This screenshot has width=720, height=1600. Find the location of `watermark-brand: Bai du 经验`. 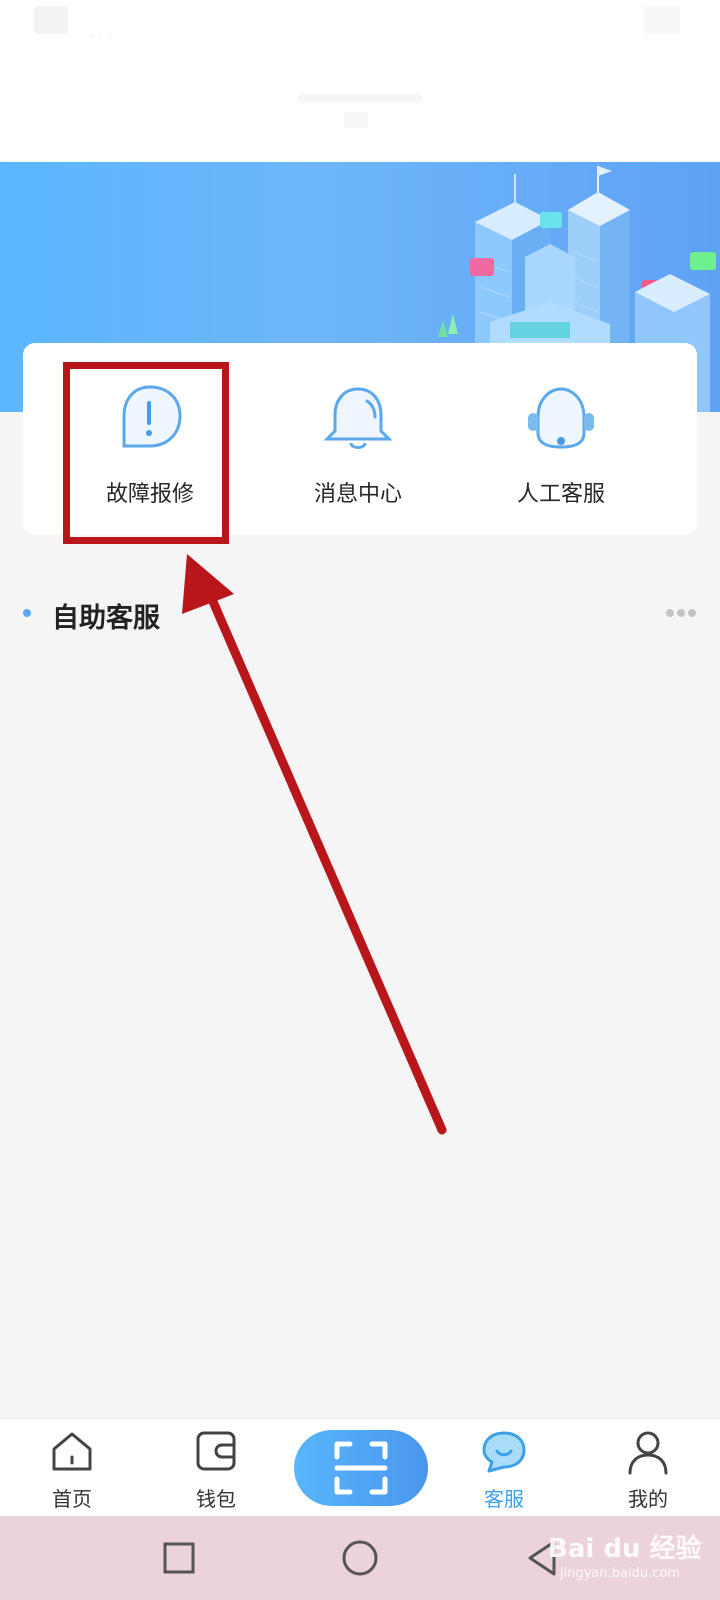

watermark-brand: Bai du 经验 is located at coordinates (625, 1549).